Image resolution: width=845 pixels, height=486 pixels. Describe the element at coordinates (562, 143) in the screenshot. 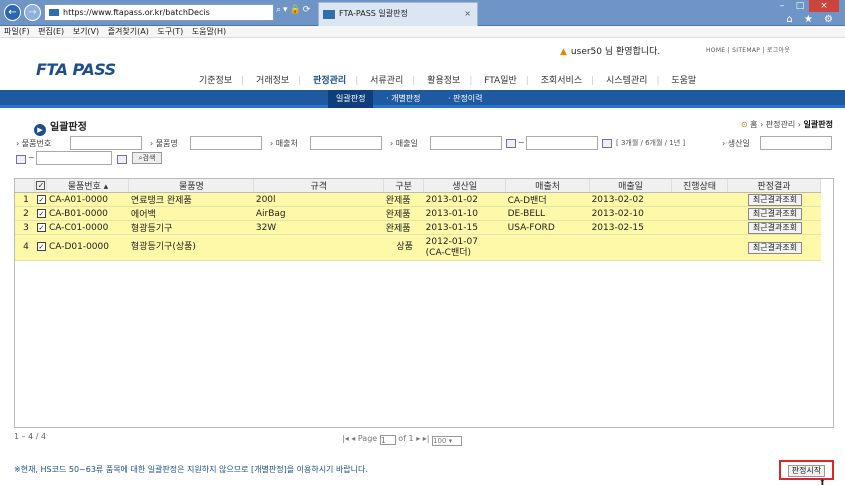

I see `sale-date-to` at that location.